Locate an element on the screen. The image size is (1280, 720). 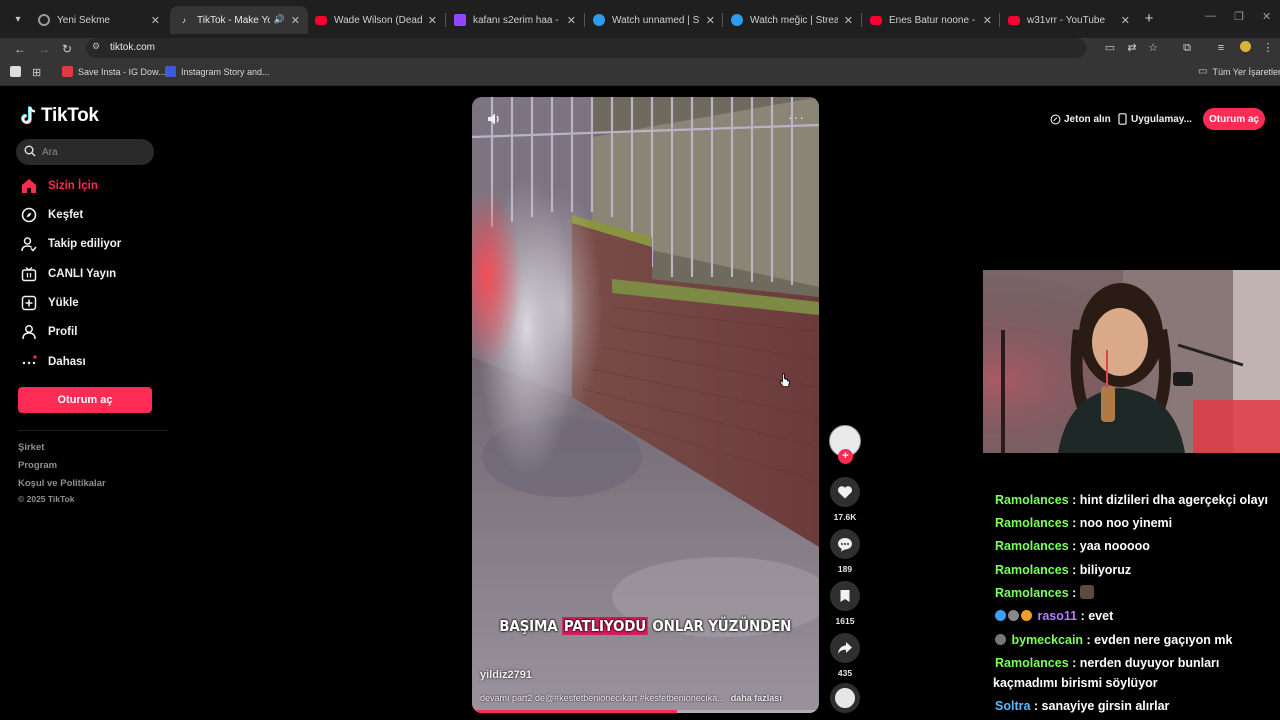
search-input is located at coordinates (95, 152).